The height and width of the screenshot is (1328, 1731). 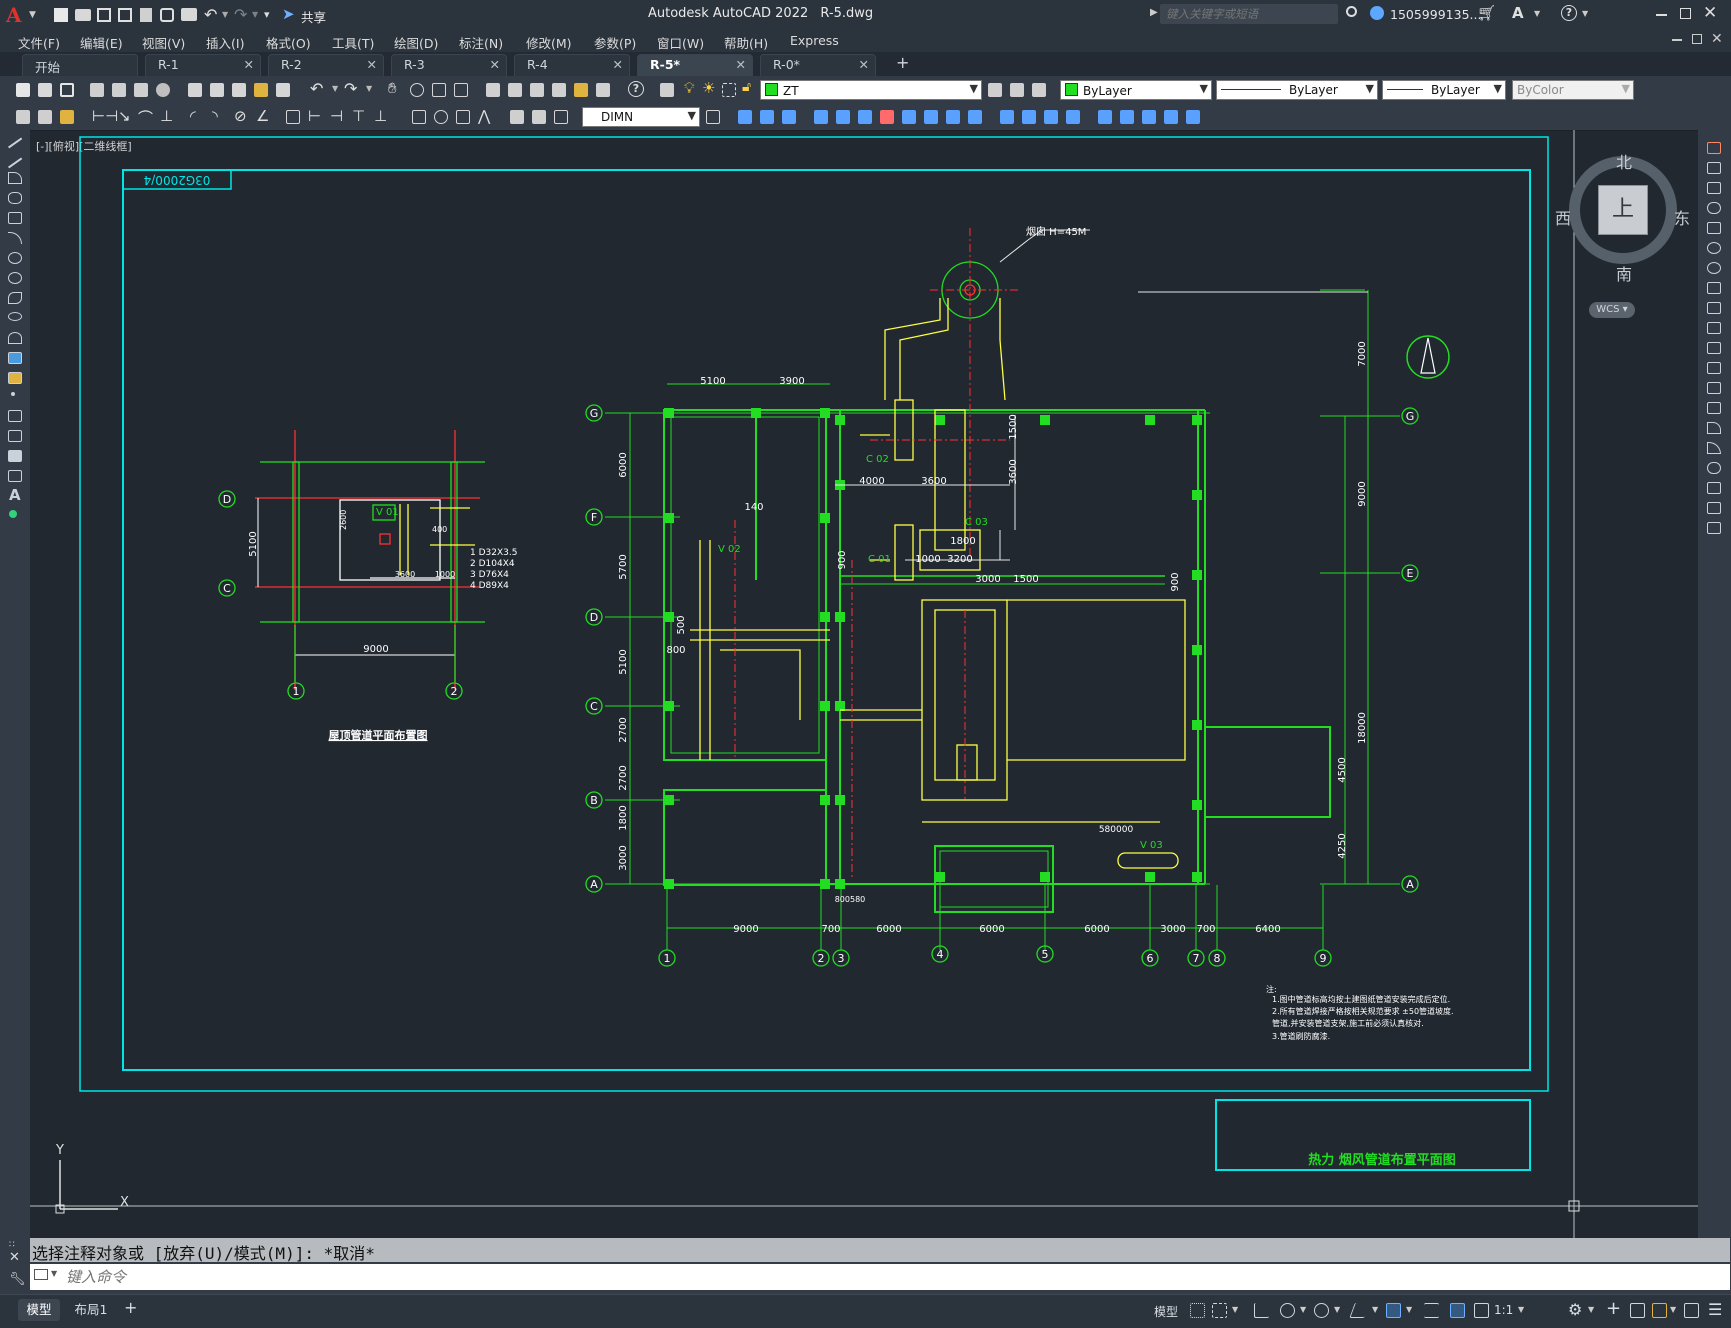 What do you see at coordinates (689, 88) in the screenshot?
I see `layer-on-bulb-icon: 💡︎` at bounding box center [689, 88].